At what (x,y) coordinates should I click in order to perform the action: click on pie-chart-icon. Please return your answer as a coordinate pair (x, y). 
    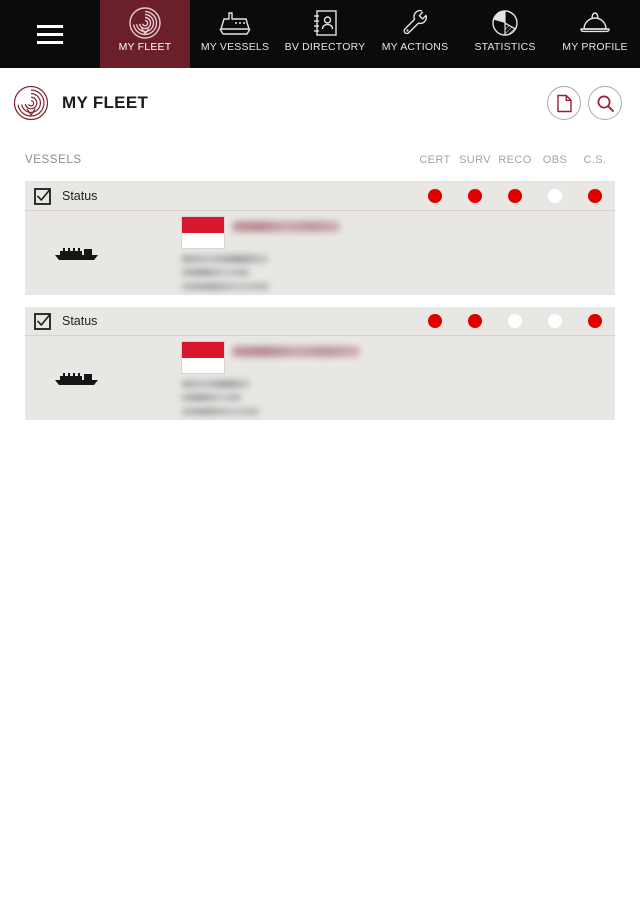
    Looking at the image, I should click on (505, 23).